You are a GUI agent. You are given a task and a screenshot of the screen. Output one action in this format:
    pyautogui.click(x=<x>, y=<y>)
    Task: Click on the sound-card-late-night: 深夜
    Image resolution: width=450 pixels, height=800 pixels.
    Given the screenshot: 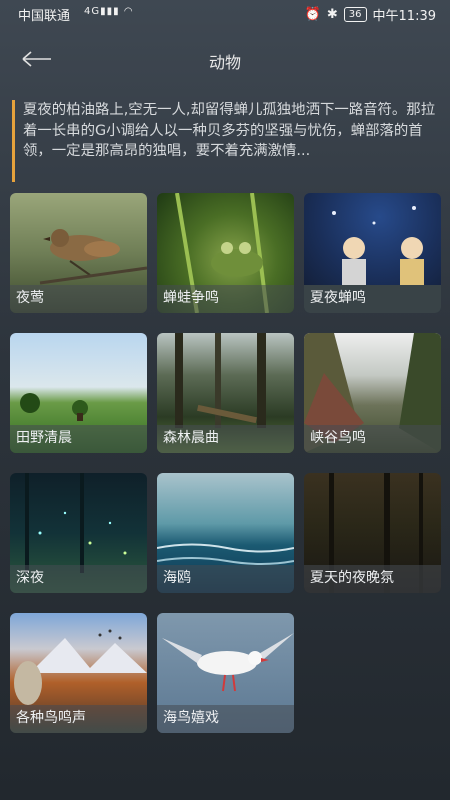 What is the action you would take?
    pyautogui.click(x=78, y=533)
    